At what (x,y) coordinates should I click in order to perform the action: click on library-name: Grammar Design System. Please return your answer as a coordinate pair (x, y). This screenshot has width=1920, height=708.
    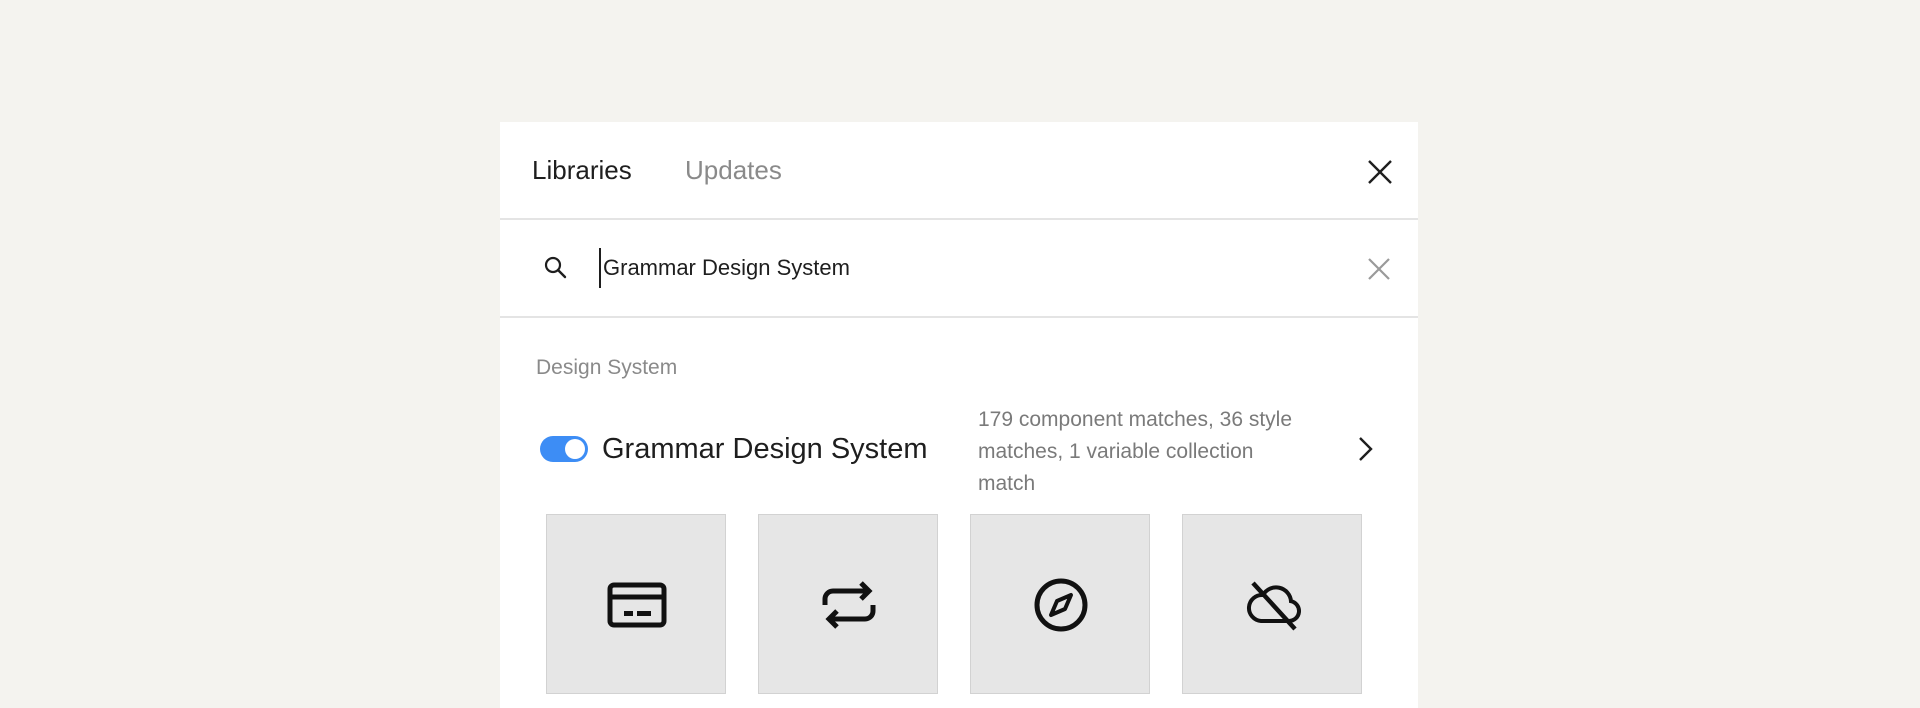
    Looking at the image, I should click on (765, 449).